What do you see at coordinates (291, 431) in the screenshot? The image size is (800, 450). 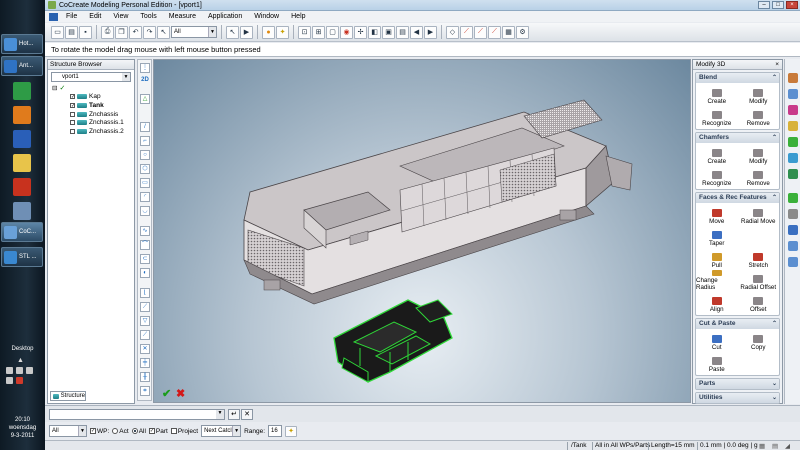 I see `catch-settings-icon: ✦` at bounding box center [291, 431].